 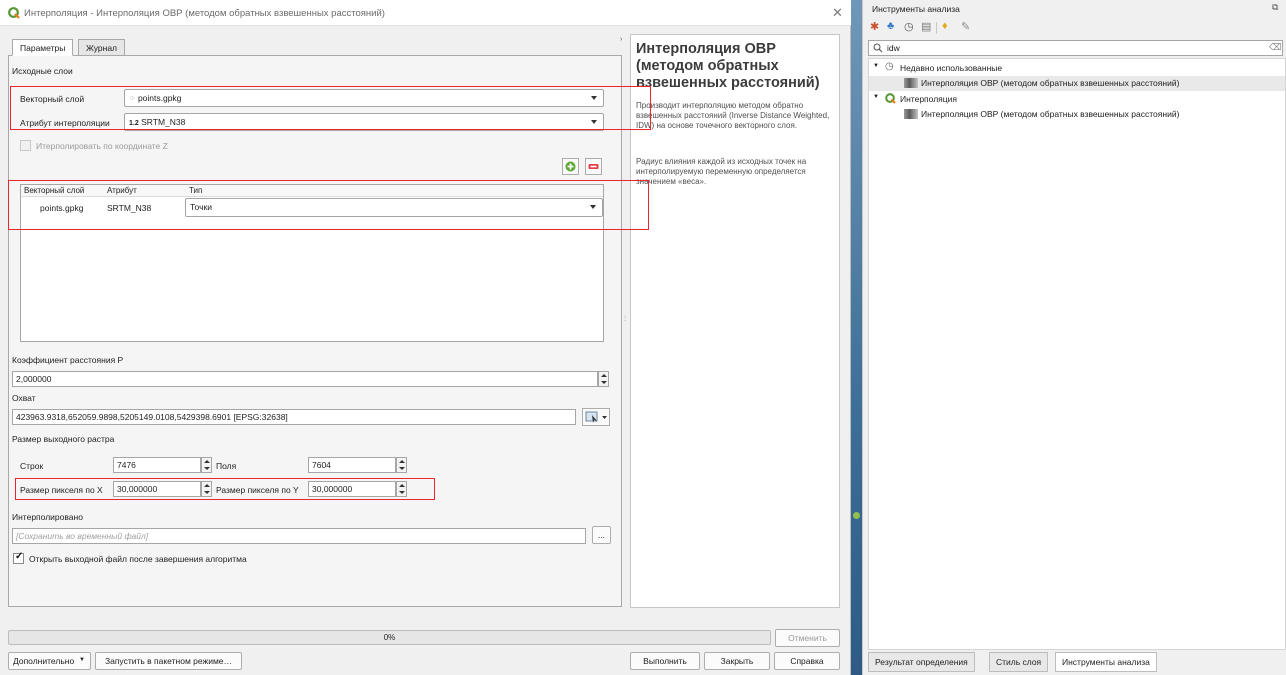 What do you see at coordinates (43, 47) in the screenshot?
I see `tab-parameters: Параметры` at bounding box center [43, 47].